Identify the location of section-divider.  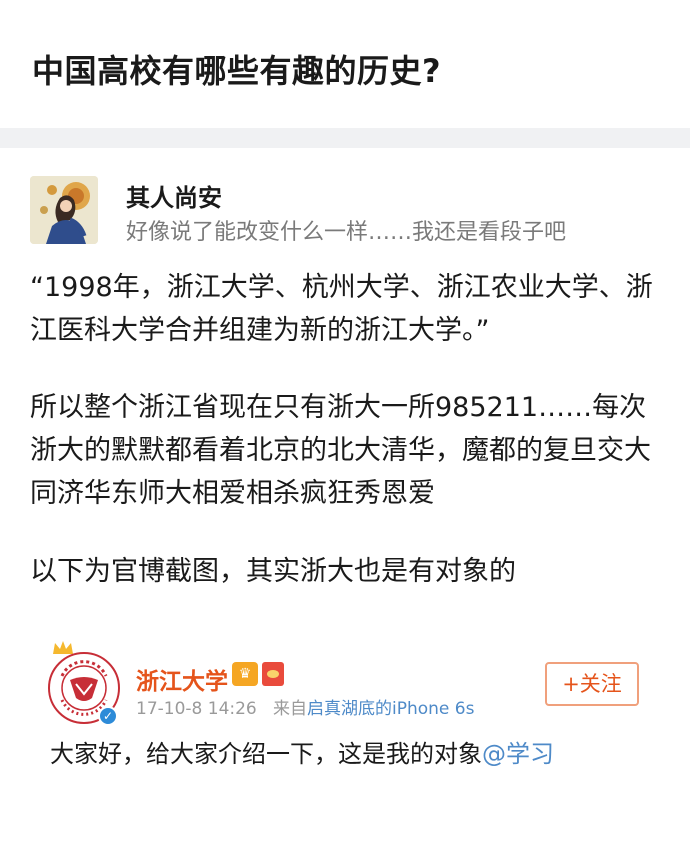
(345, 138).